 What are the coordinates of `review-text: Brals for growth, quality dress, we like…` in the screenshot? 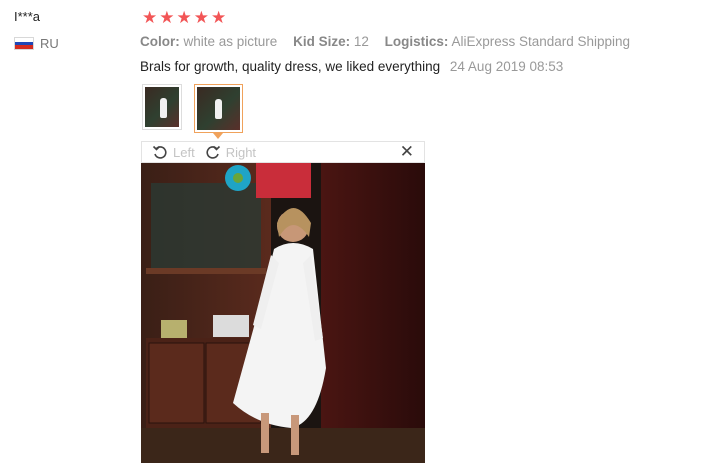 It's located at (290, 66).